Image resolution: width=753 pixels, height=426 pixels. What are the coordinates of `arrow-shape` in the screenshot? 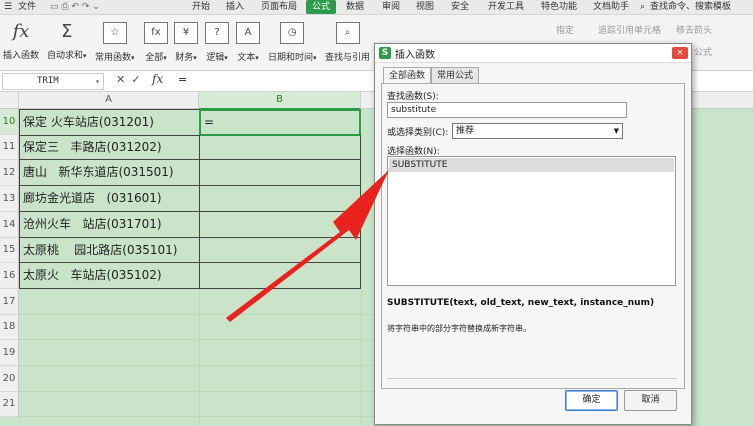 It's located at (307, 246).